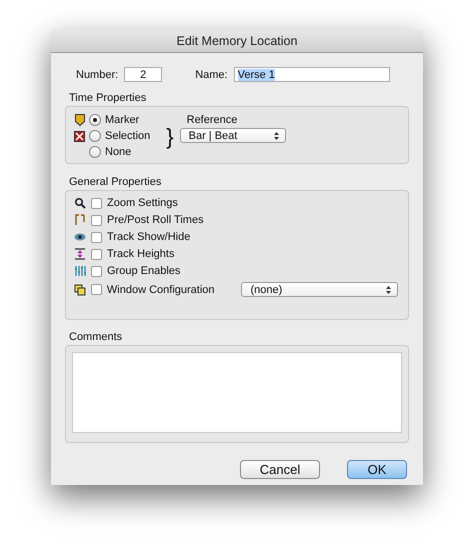  Describe the element at coordinates (80, 254) in the screenshot. I see `track-height-icon` at that location.